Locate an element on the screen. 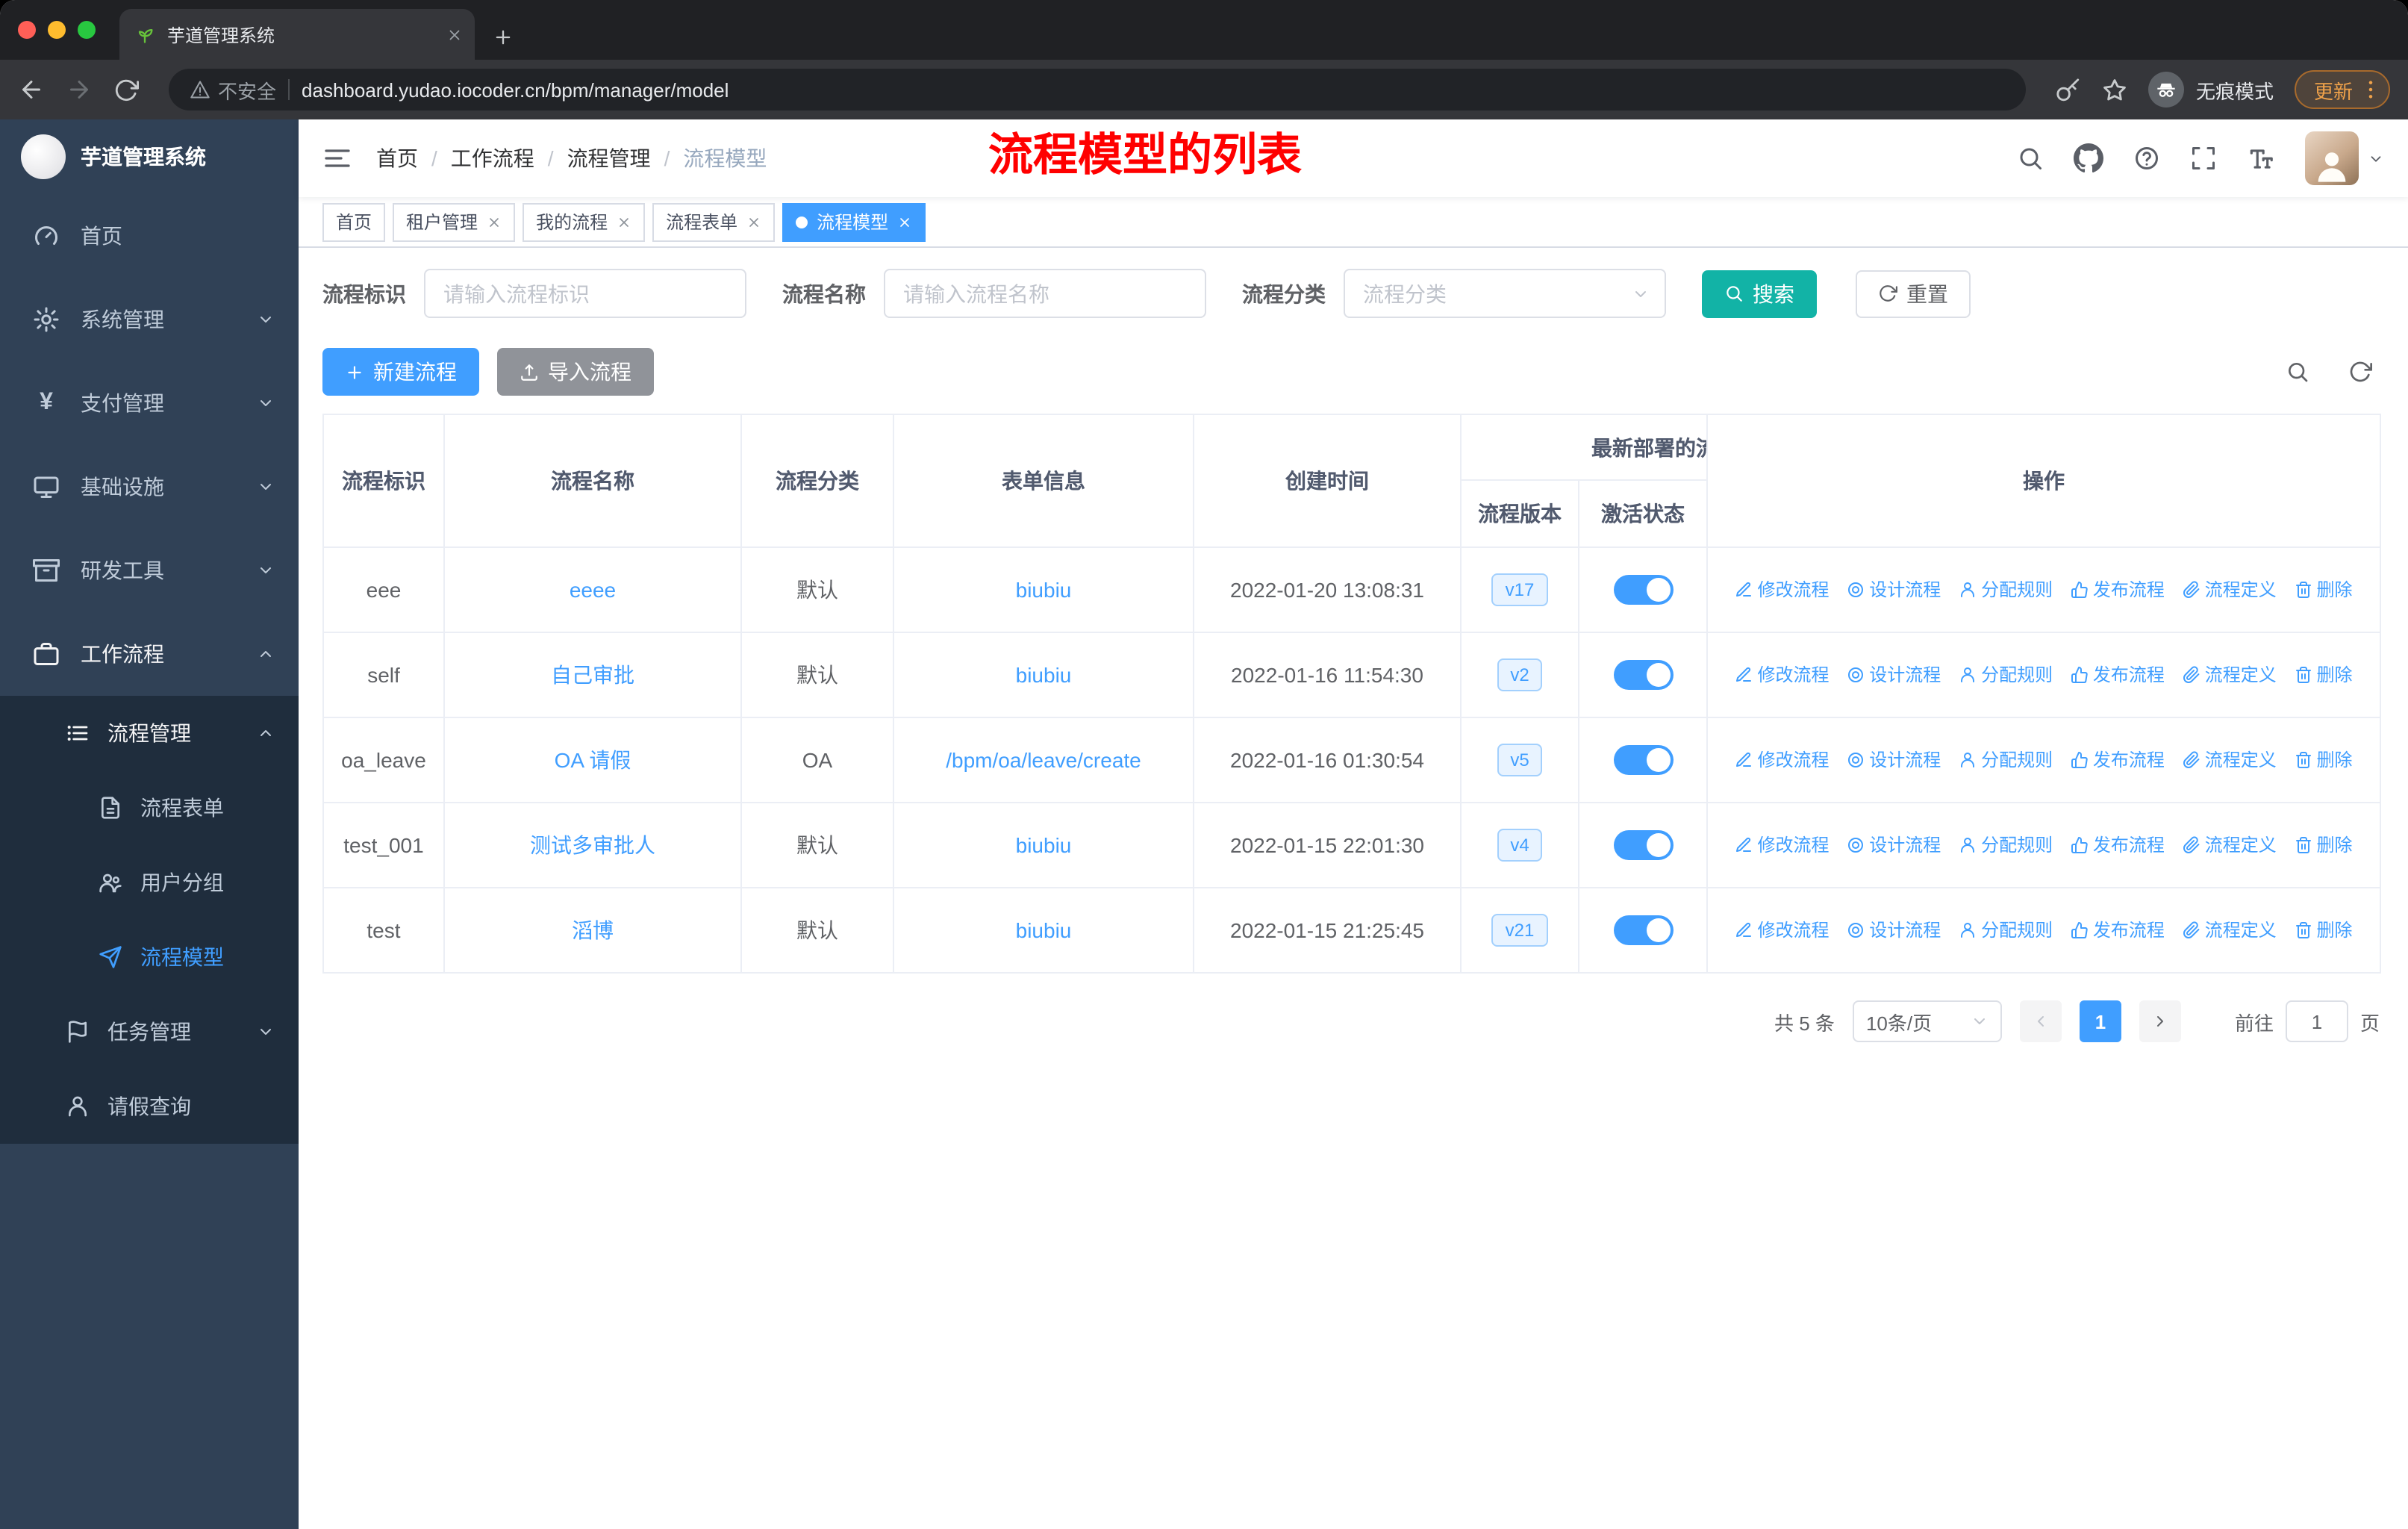 The image size is (2408, 1529). new-tab-button is located at coordinates (503, 38).